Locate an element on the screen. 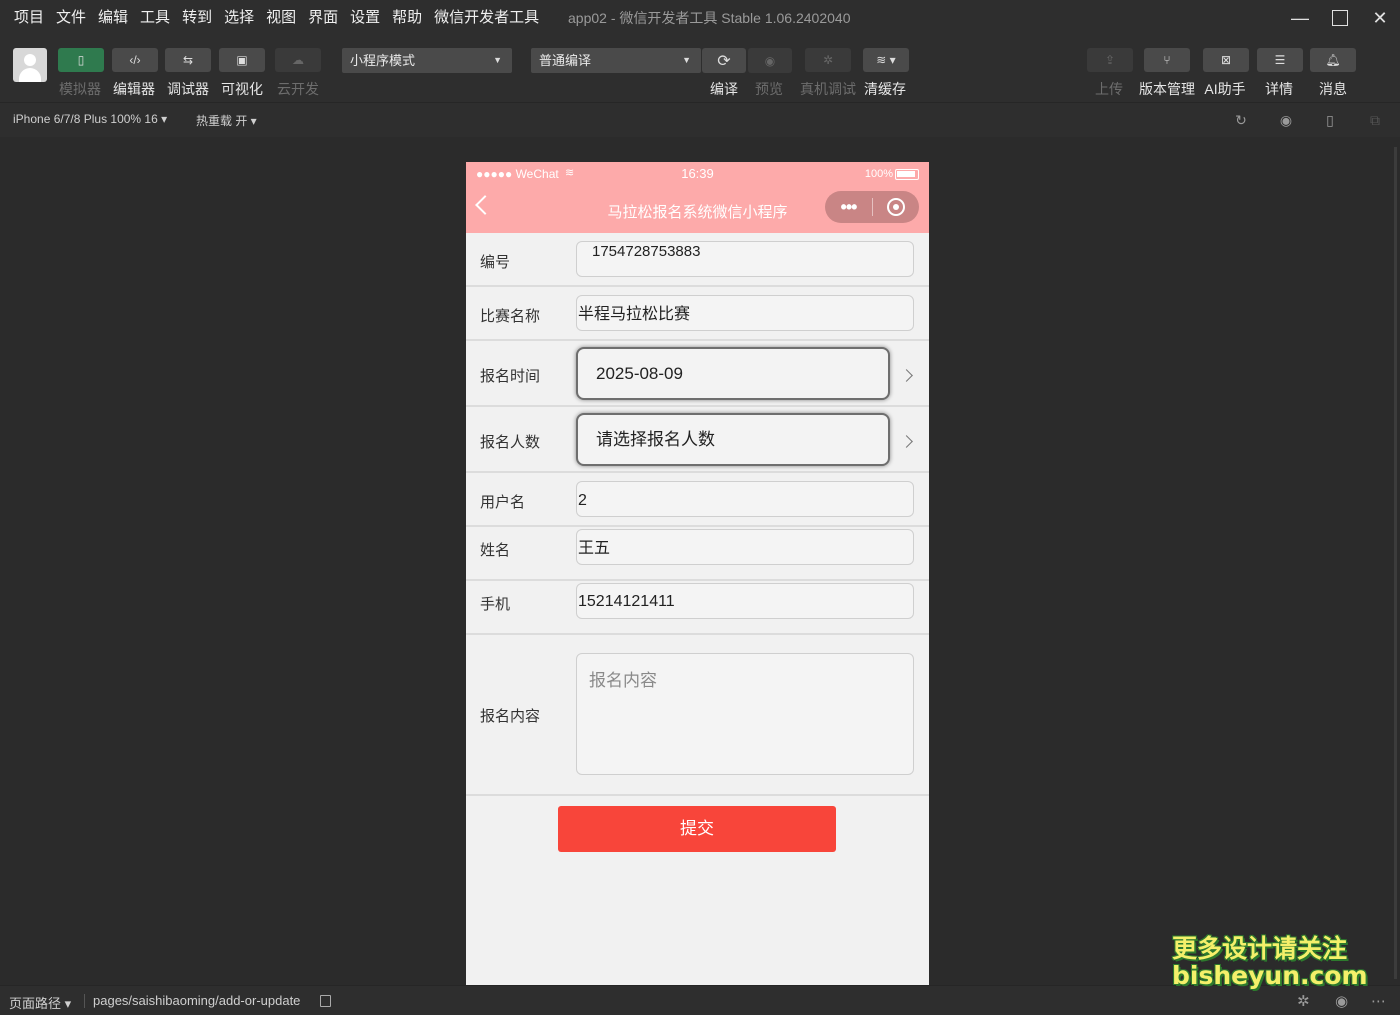 This screenshot has width=1400, height=1015. menu-capsule: ••• is located at coordinates (872, 207).